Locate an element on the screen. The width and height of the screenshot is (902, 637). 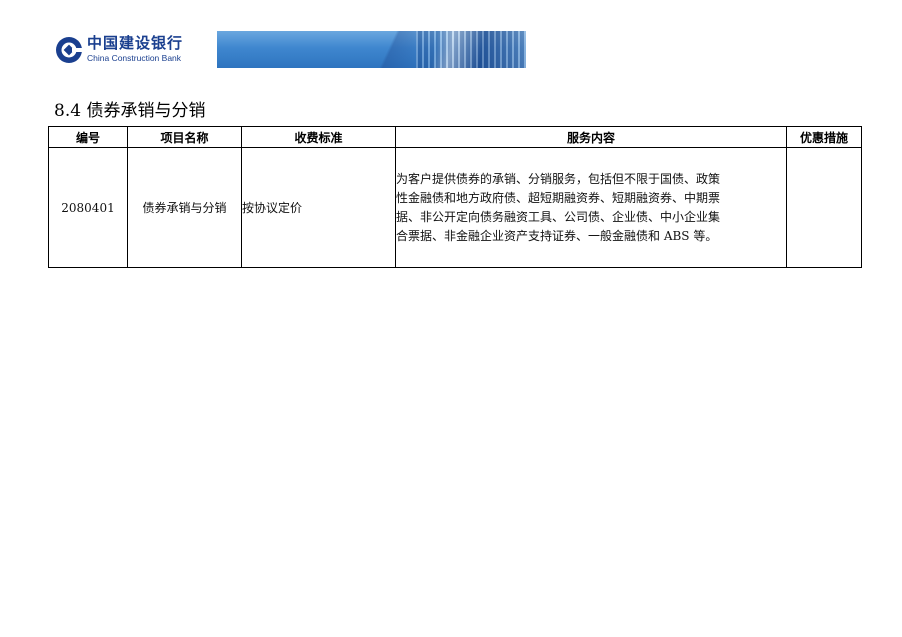
header-discount: 优惠措施 is located at coordinates (824, 137).